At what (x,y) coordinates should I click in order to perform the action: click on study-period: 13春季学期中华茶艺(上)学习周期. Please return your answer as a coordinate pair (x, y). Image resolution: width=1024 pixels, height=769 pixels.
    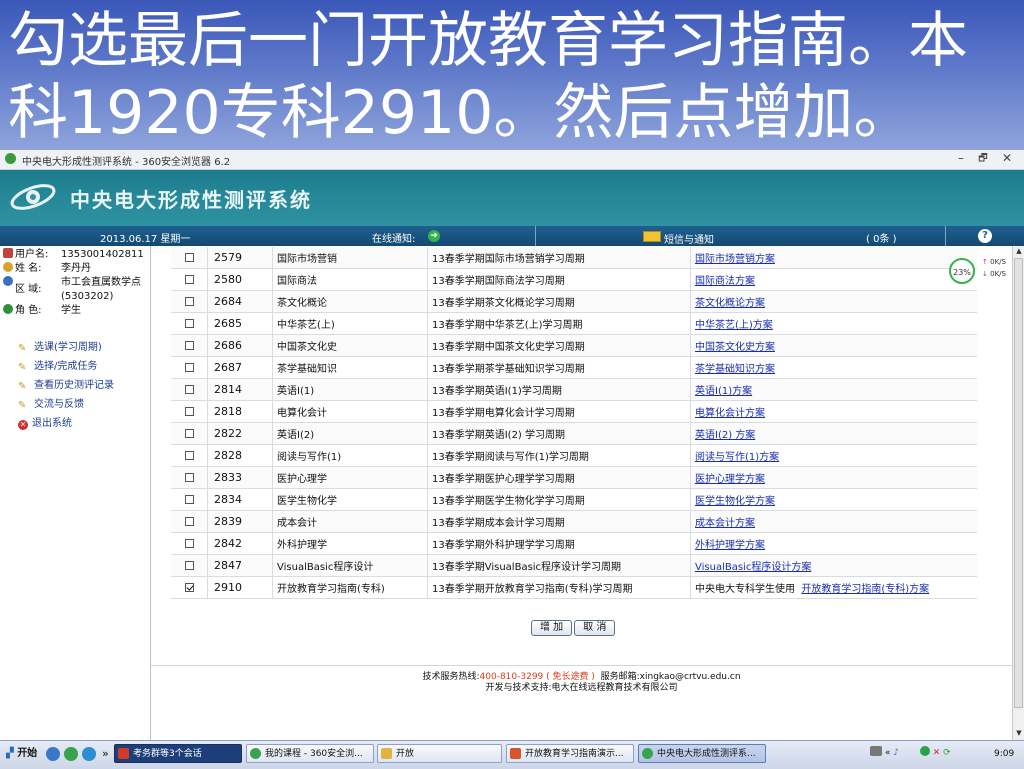
    Looking at the image, I should click on (559, 323).